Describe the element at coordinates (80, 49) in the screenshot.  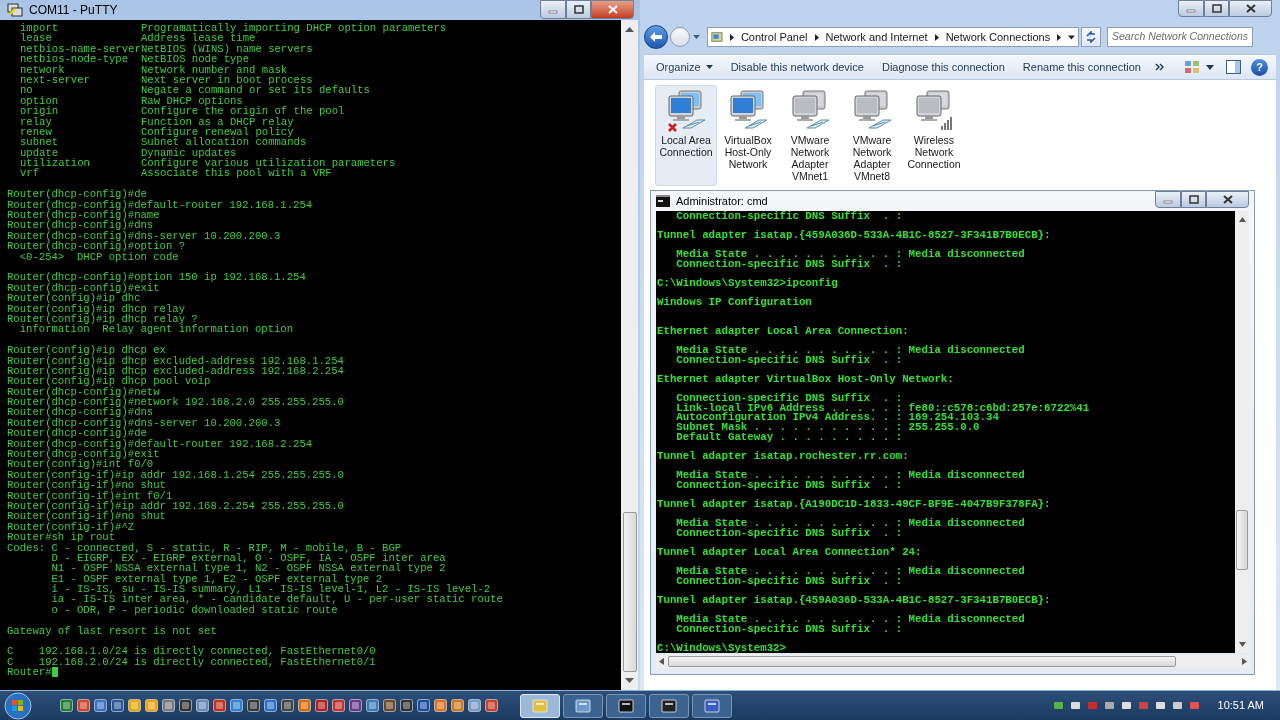
I see `option-name: netbios-name-server` at that location.